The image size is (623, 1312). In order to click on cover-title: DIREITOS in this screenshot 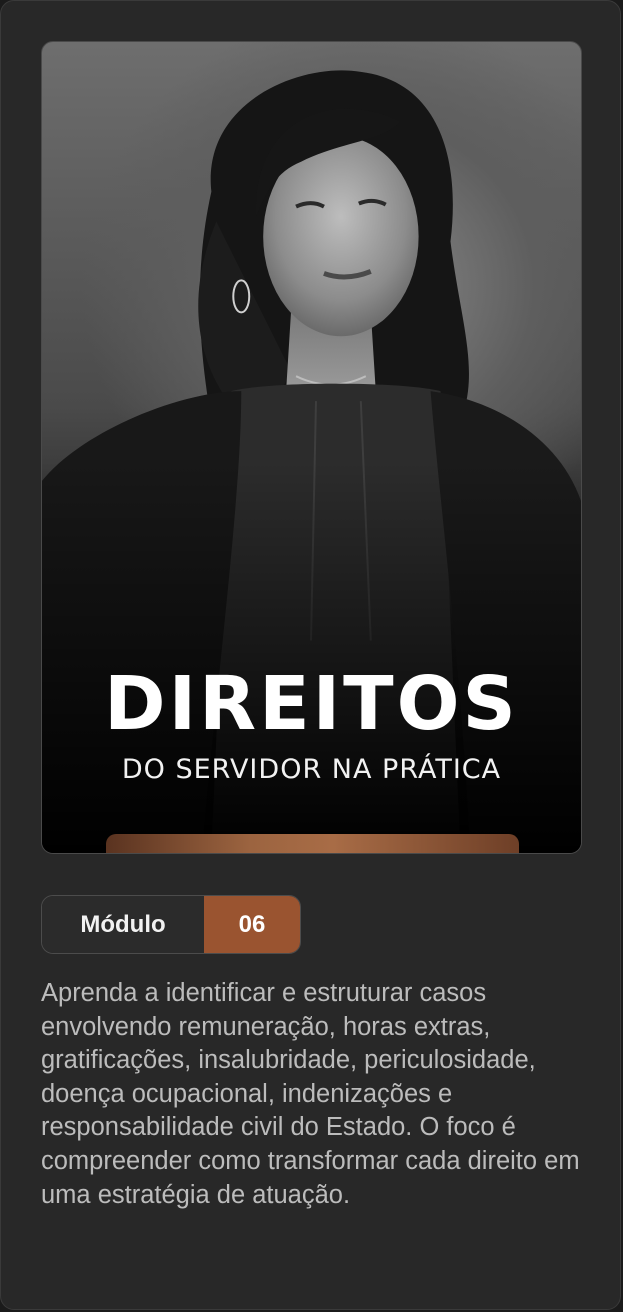, I will do `click(311, 704)`.